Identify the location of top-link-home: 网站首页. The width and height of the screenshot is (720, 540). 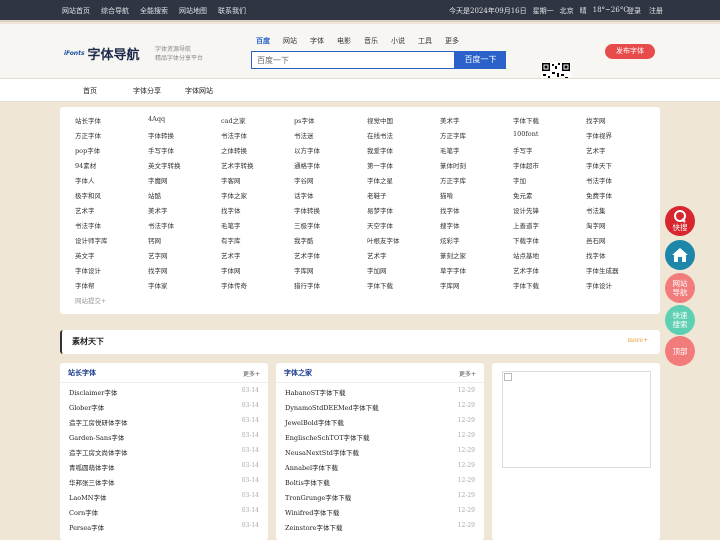
(76, 11).